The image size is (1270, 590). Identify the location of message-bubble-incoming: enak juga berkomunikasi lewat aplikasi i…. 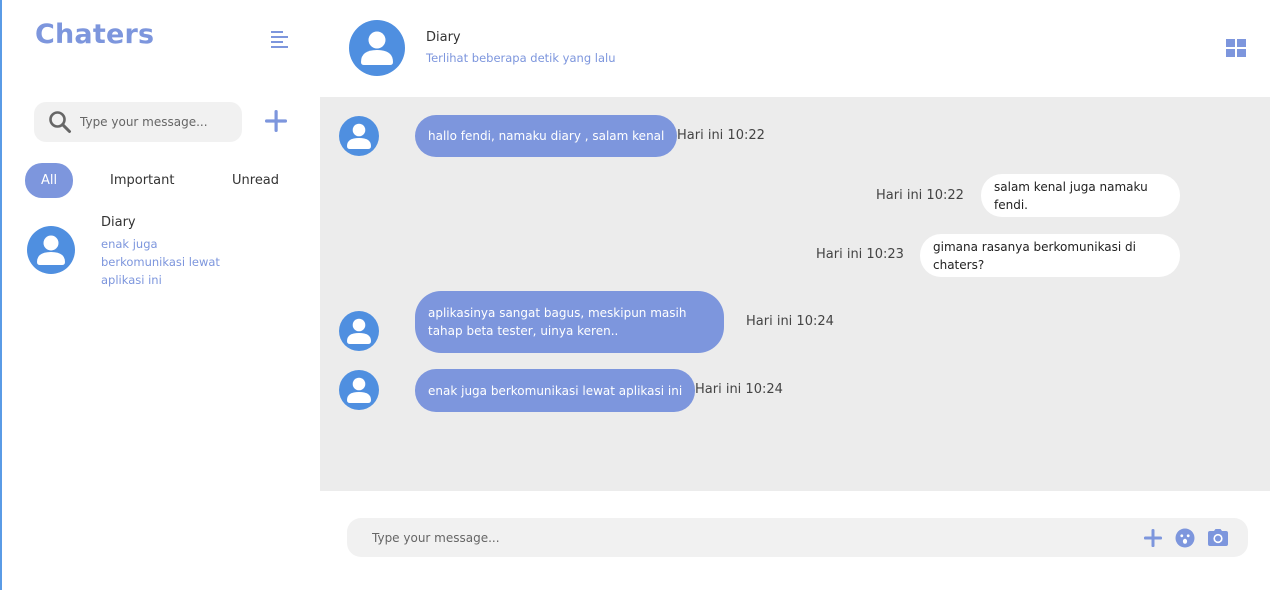
(555, 390).